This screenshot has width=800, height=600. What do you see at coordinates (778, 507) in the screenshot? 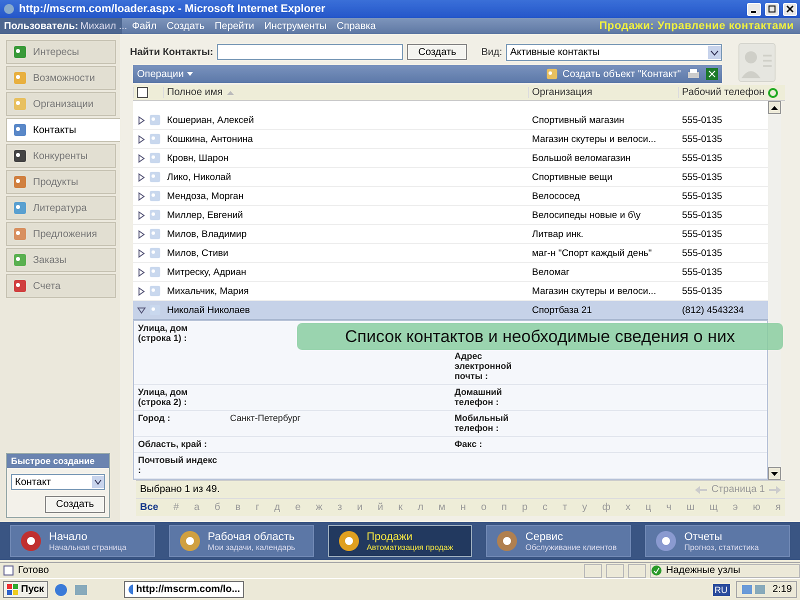
I see `letter-filter-link: я` at bounding box center [778, 507].